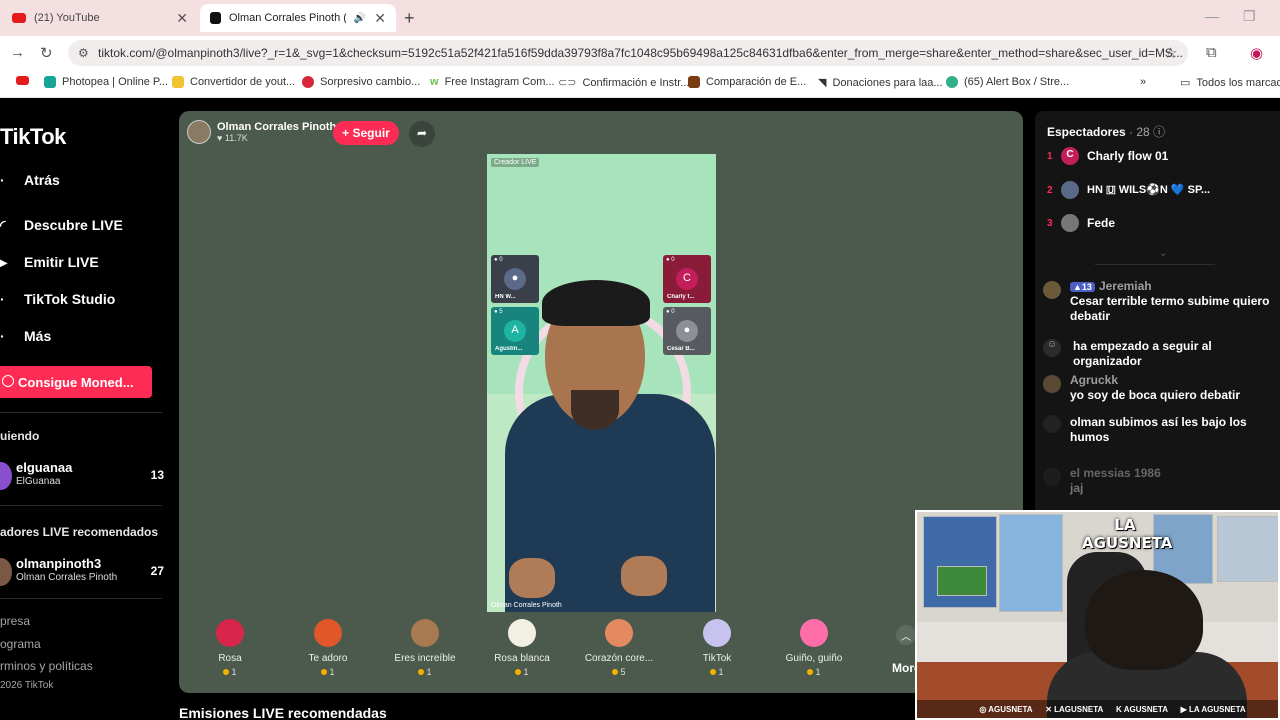 The image size is (1280, 720). I want to click on x-handle: ✕ LAGUSNETA, so click(1074, 709).